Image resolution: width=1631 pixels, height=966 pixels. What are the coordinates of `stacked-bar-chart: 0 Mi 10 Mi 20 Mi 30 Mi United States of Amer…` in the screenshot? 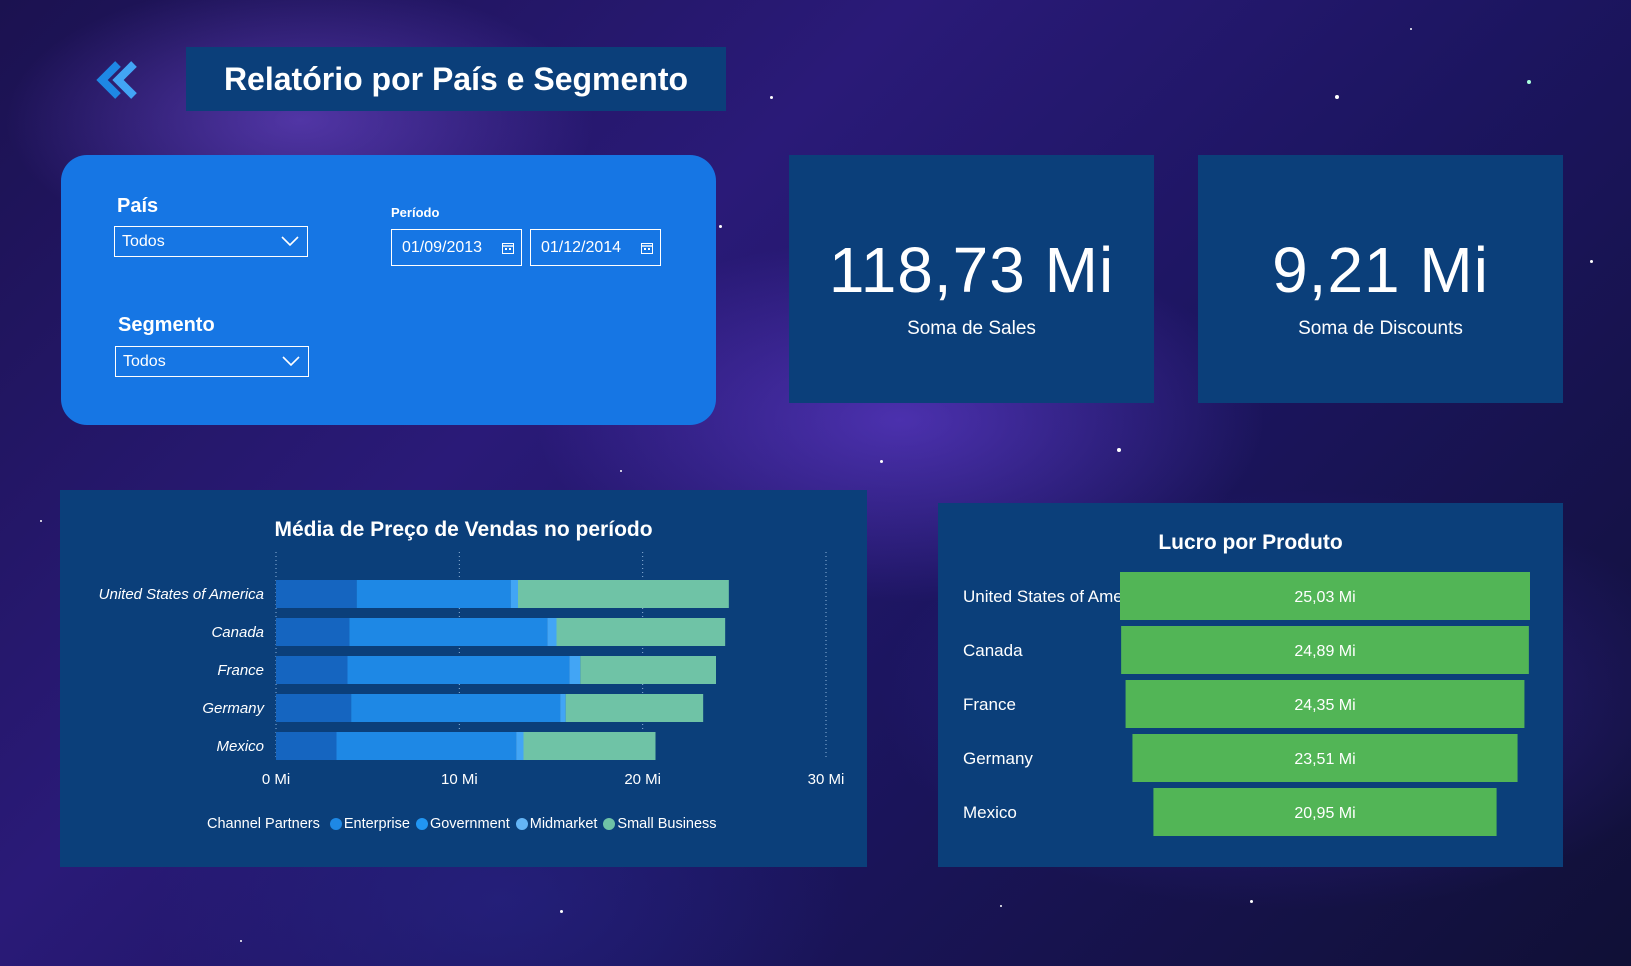 It's located at (472, 670).